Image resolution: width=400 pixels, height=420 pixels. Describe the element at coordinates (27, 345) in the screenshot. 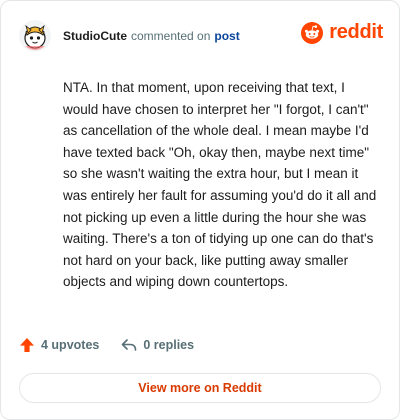

I see `upvote-arrow-icon` at that location.